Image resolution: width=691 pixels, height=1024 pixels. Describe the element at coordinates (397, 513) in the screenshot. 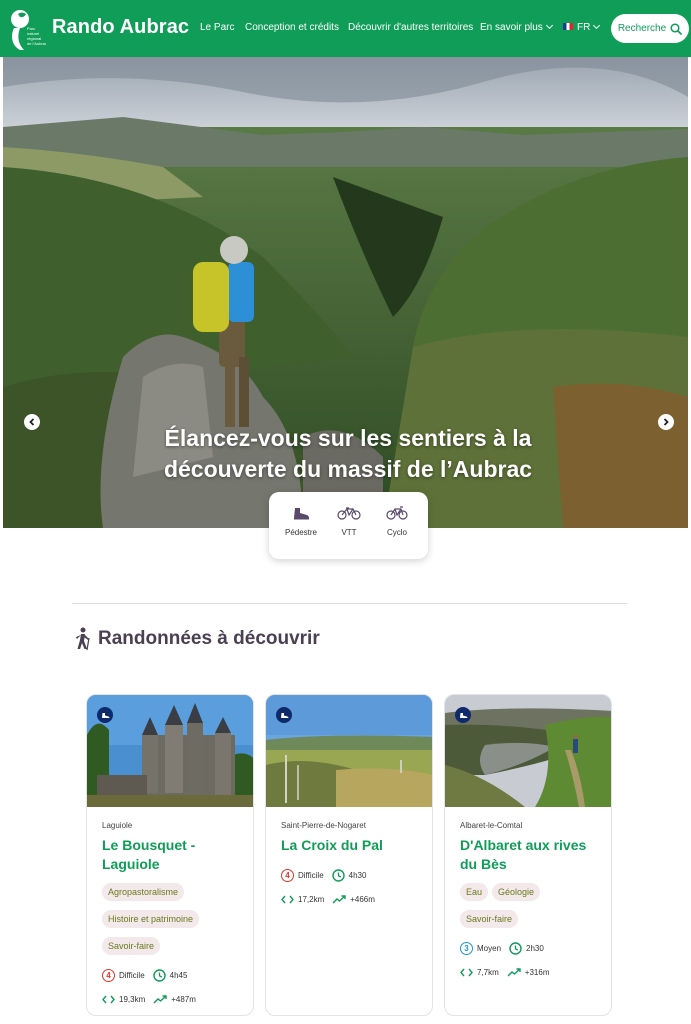

I see `road-bike-icon` at that location.